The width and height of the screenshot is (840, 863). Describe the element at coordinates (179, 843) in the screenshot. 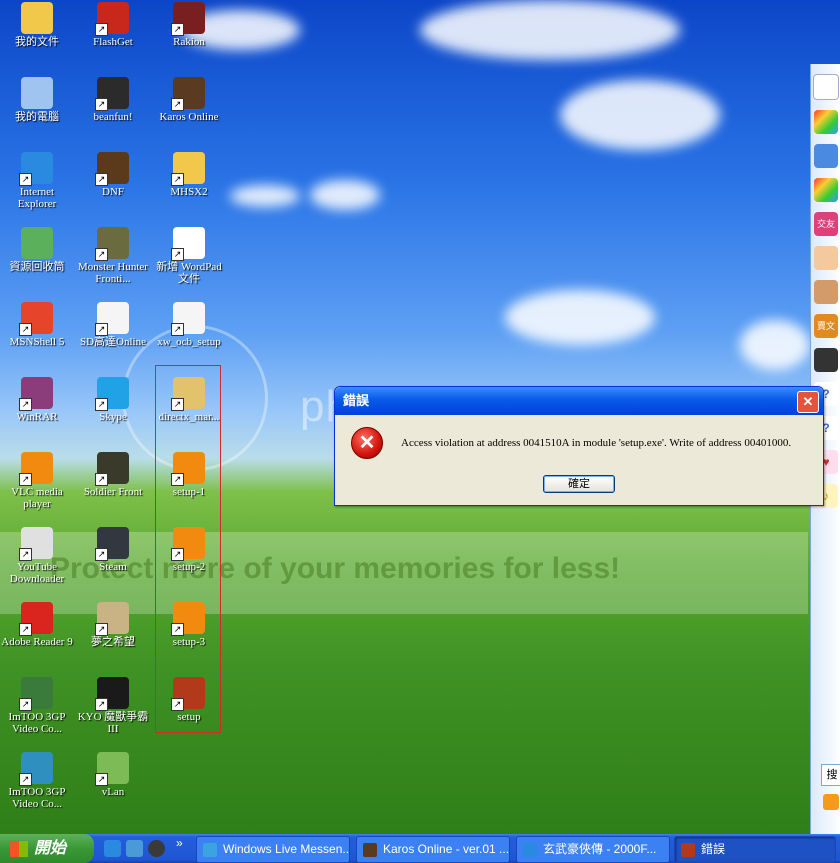

I see `quick-launch-more: »` at that location.